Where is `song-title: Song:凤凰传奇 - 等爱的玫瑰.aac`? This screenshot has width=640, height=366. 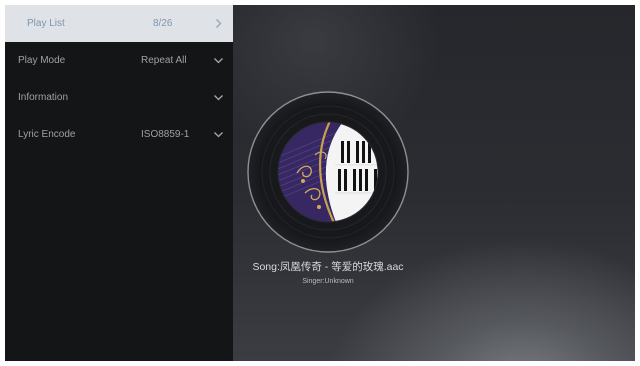
song-title: Song:凤凰传奇 - 等爱的玫瑰.aac is located at coordinates (328, 267).